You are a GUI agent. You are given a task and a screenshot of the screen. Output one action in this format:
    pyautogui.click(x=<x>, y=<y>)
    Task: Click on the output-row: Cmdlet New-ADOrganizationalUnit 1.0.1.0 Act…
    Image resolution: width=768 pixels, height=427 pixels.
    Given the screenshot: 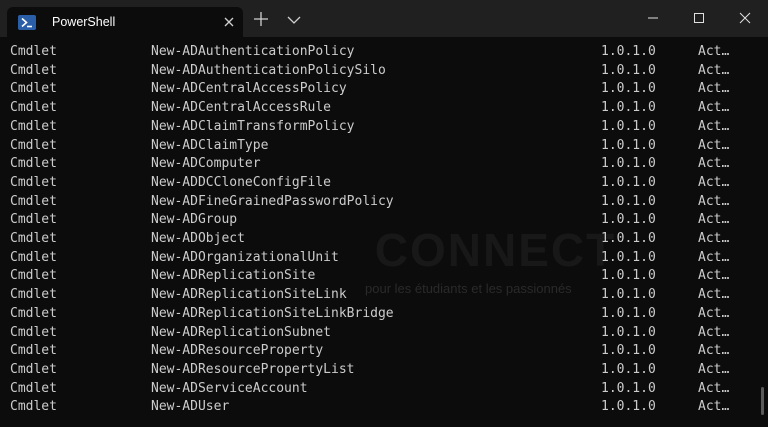 What is the action you would take?
    pyautogui.click(x=380, y=258)
    